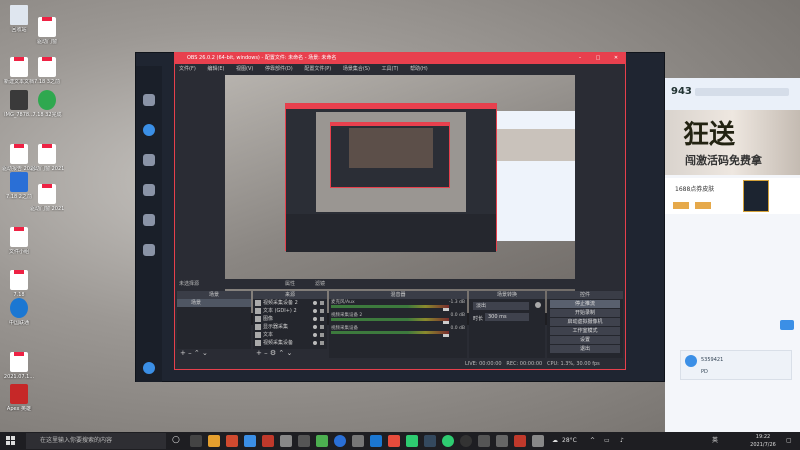  What do you see at coordinates (47, 25) in the screenshot?
I see `desktop-file-icon: 驱动门窗` at bounding box center [47, 25].